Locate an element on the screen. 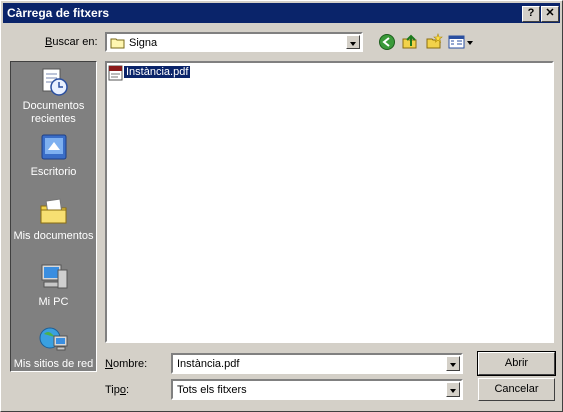 The width and height of the screenshot is (563, 412). place-my-computer: Mi PC is located at coordinates (53, 285).